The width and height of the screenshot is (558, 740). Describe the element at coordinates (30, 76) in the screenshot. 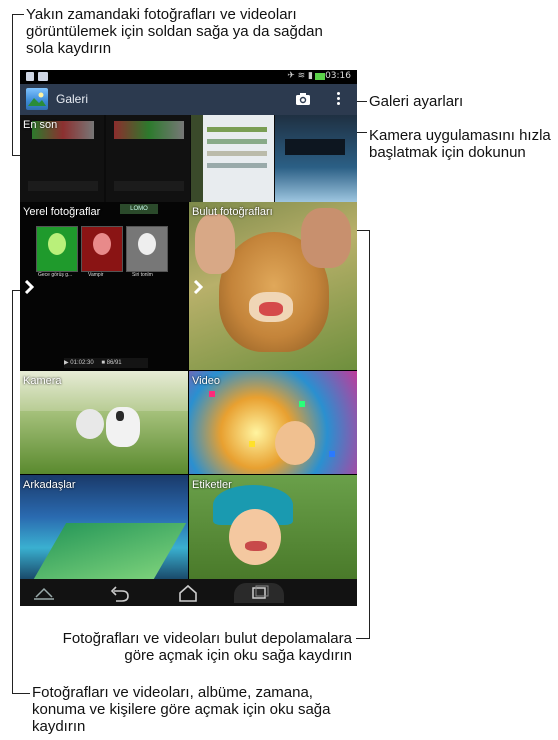

I see `notification-icon` at that location.